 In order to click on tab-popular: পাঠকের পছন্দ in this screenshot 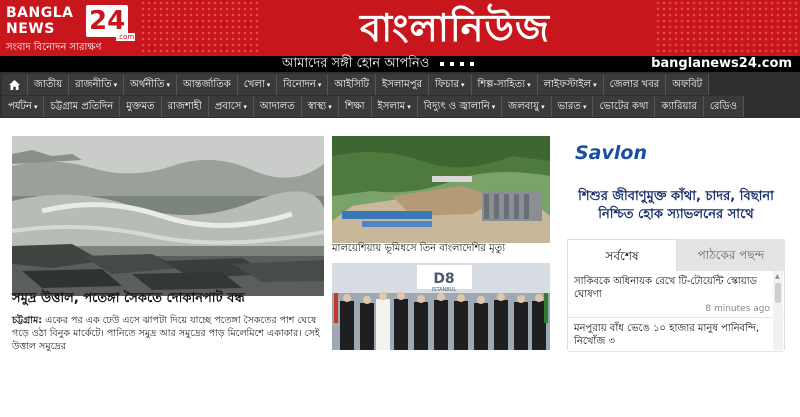, I will do `click(731, 255)`.